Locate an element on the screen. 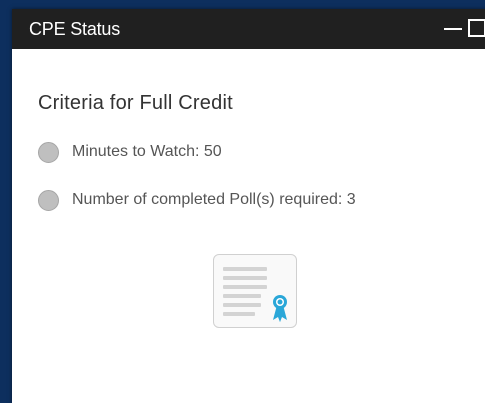 The width and height of the screenshot is (485, 403). title-bar: CPE Status is located at coordinates (248, 29).